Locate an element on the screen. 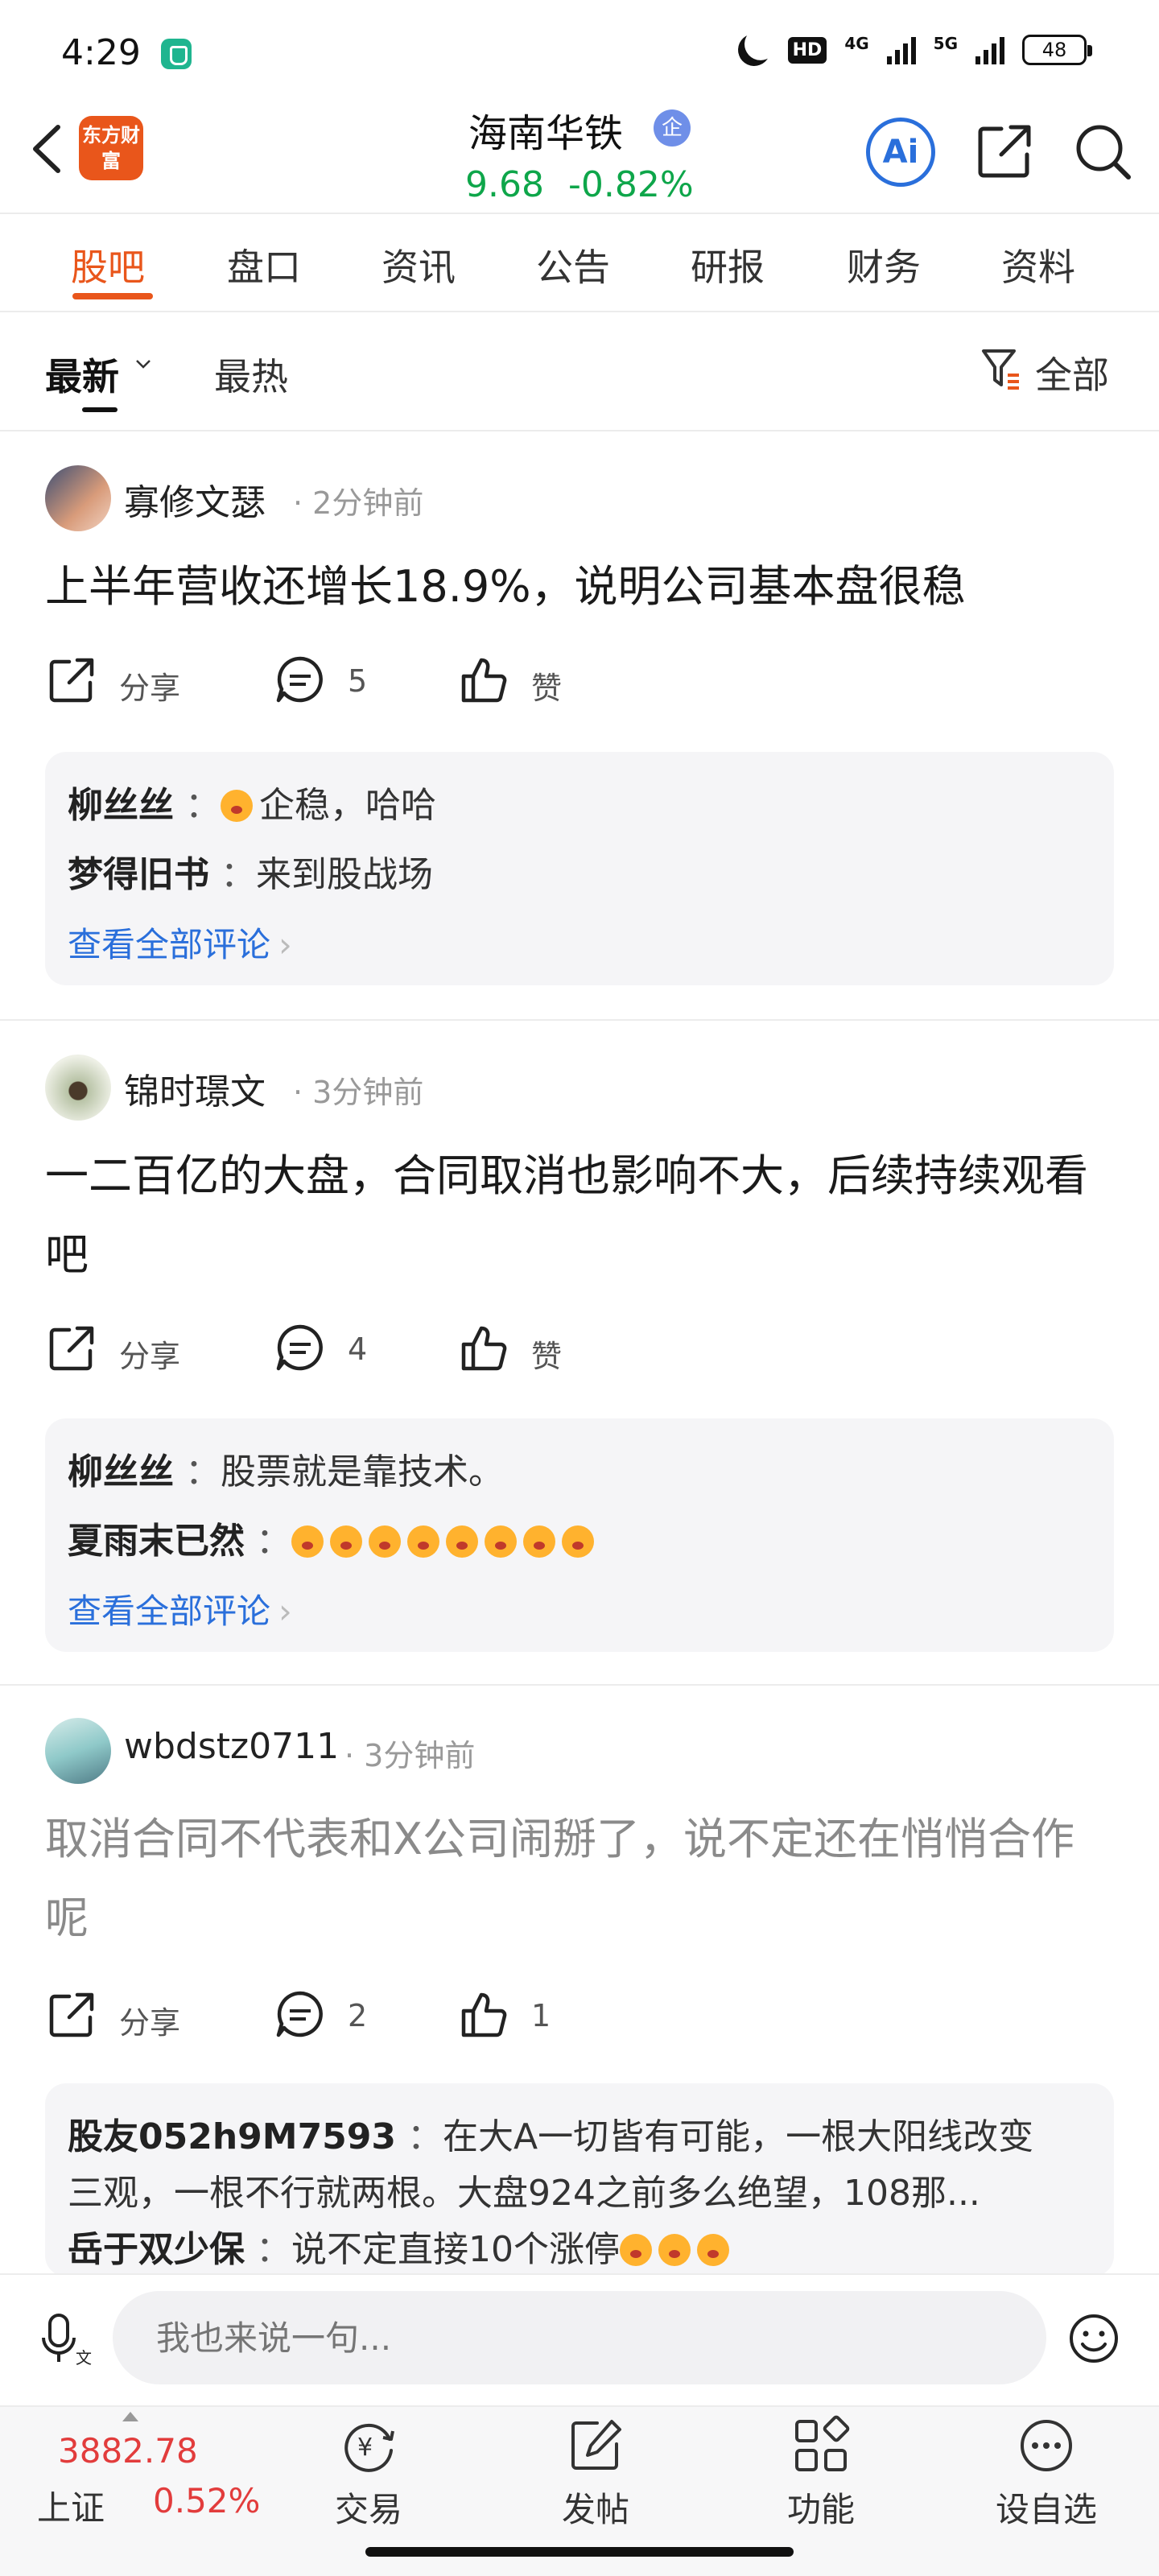 Image resolution: width=1159 pixels, height=2576 pixels. network-4g-label: 4G is located at coordinates (856, 43).